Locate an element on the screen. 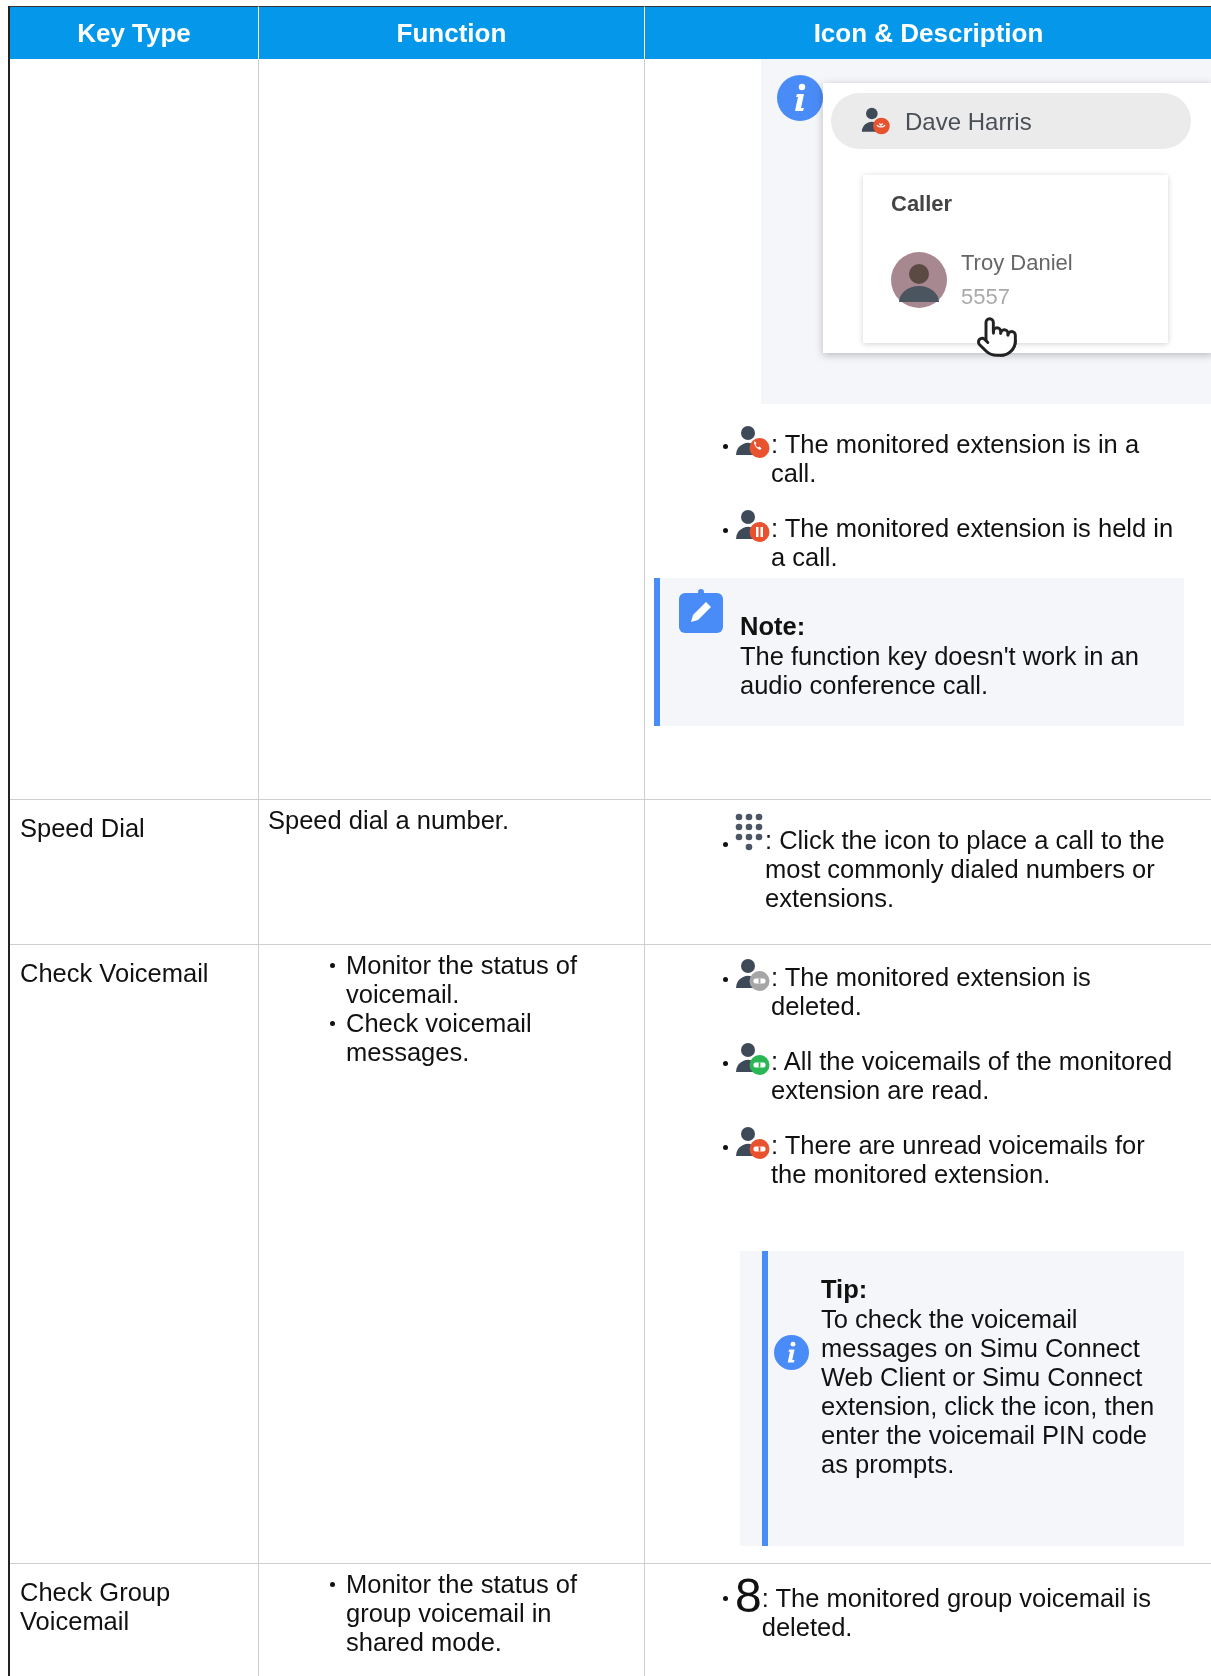  note-text: The function key doesn't work in an audio conference call. is located at coordinates (940, 671).